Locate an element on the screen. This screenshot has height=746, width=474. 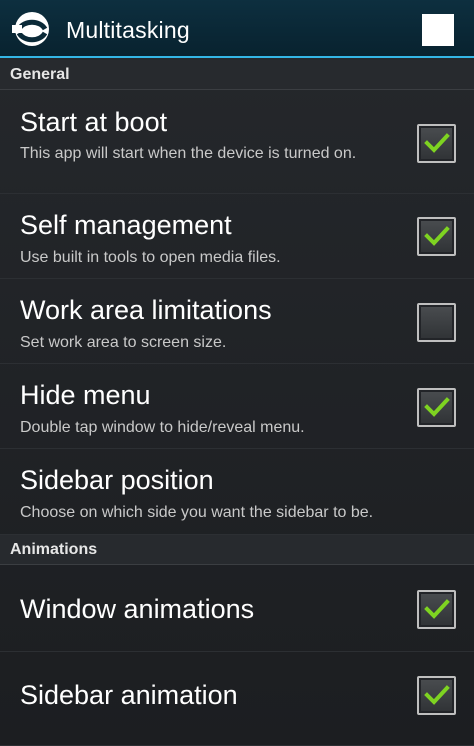
section-header-general: General is located at coordinates (237, 75).